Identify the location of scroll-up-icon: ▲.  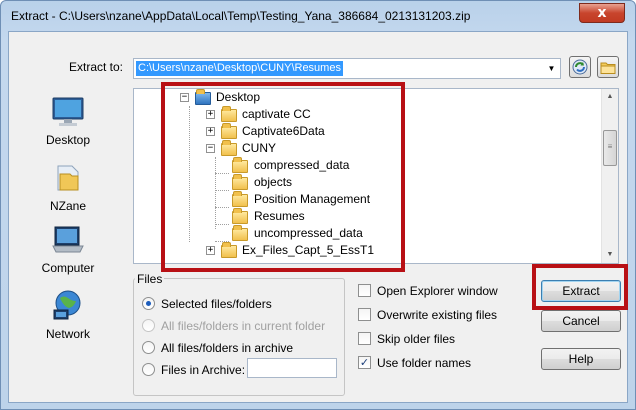
(610, 97).